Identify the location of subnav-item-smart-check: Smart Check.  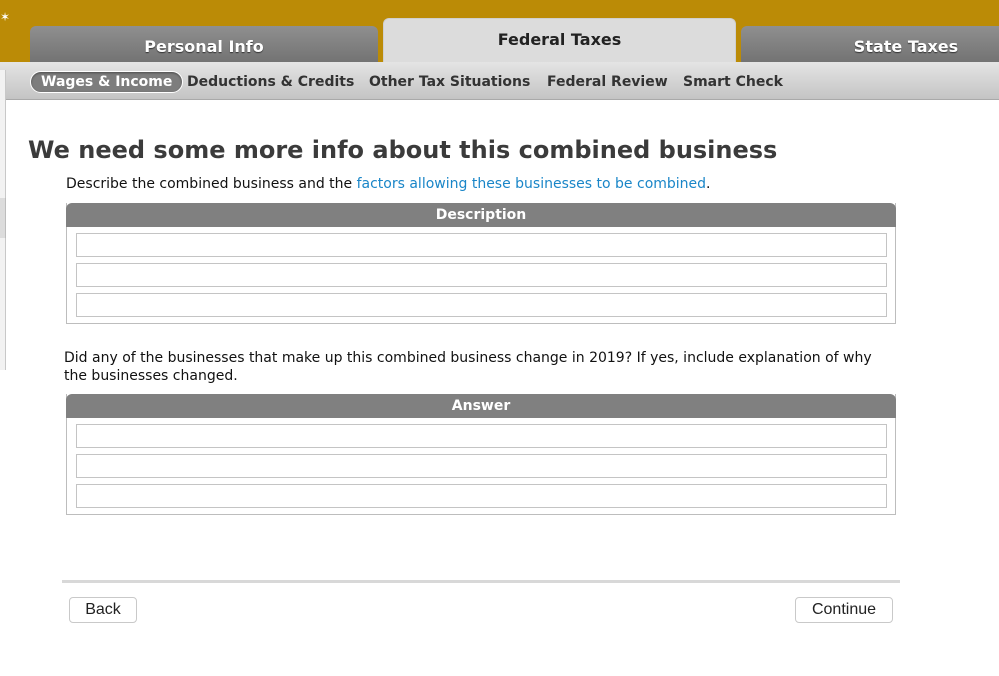
(733, 82).